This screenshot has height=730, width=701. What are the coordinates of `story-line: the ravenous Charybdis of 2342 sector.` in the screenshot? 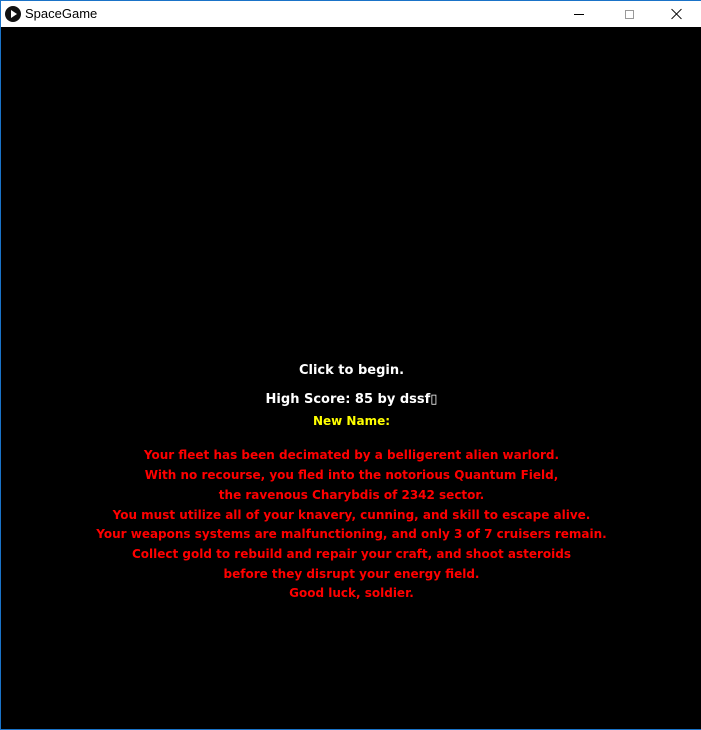 It's located at (351, 495).